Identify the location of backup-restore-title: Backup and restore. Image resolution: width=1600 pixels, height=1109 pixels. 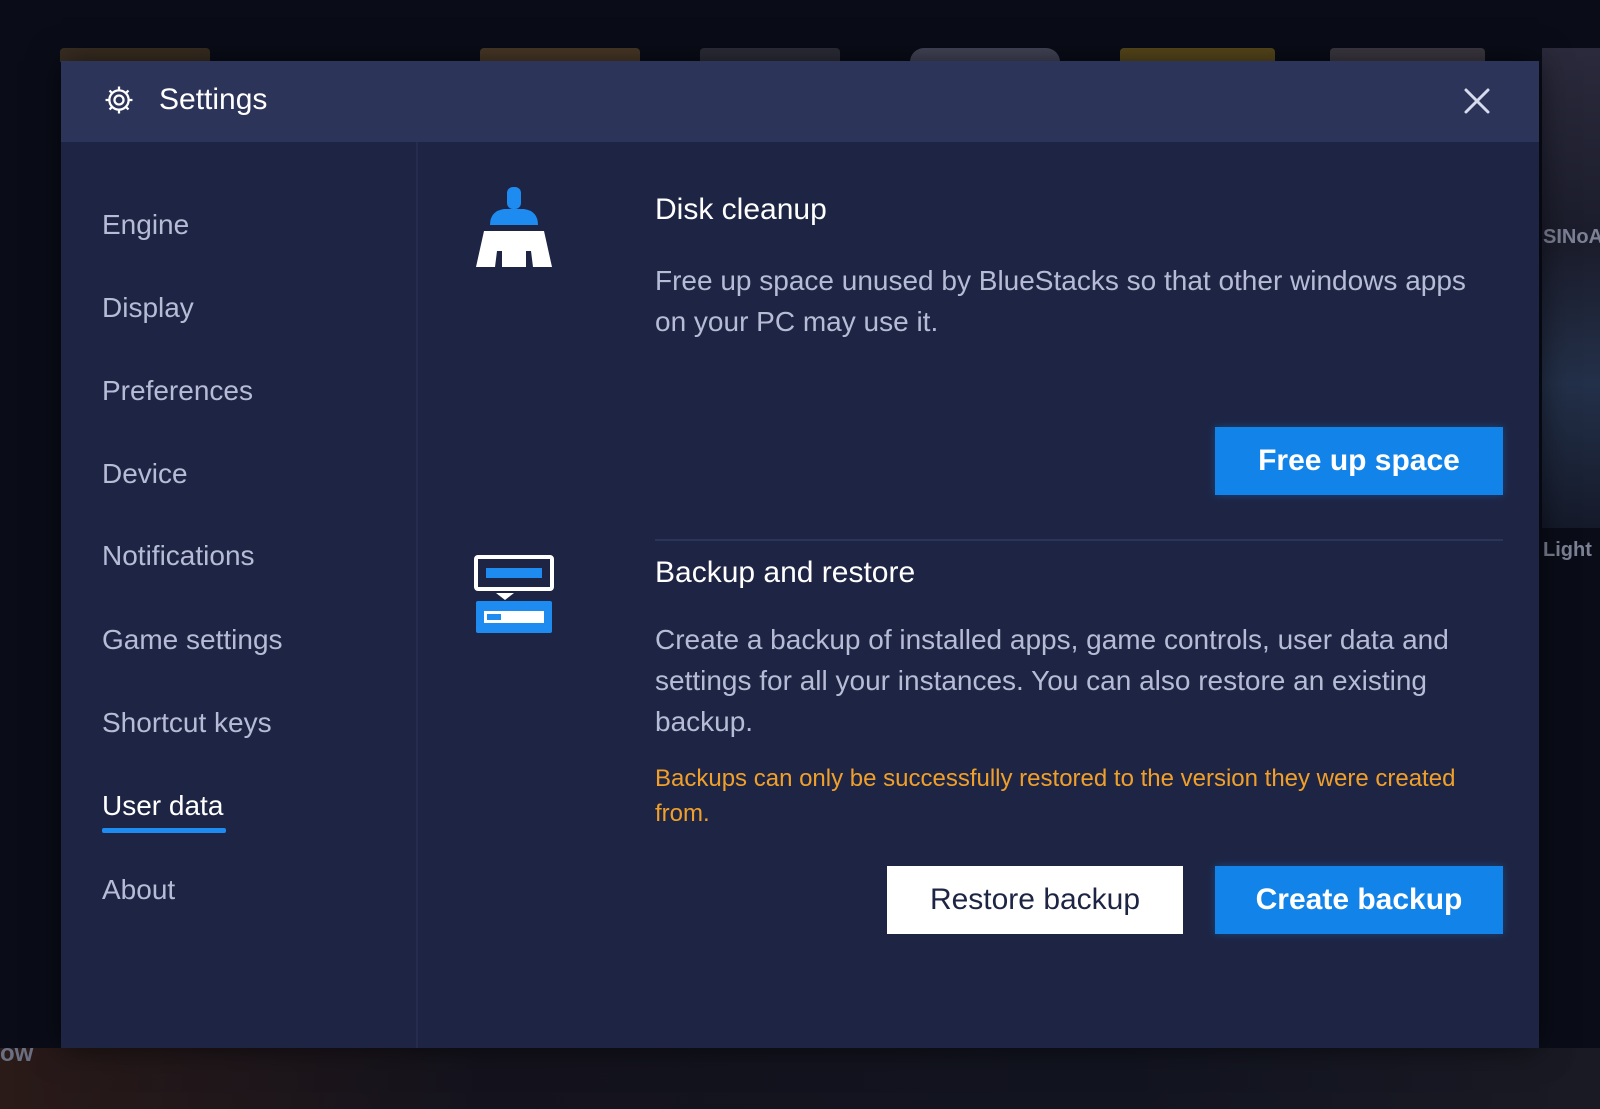
(785, 572).